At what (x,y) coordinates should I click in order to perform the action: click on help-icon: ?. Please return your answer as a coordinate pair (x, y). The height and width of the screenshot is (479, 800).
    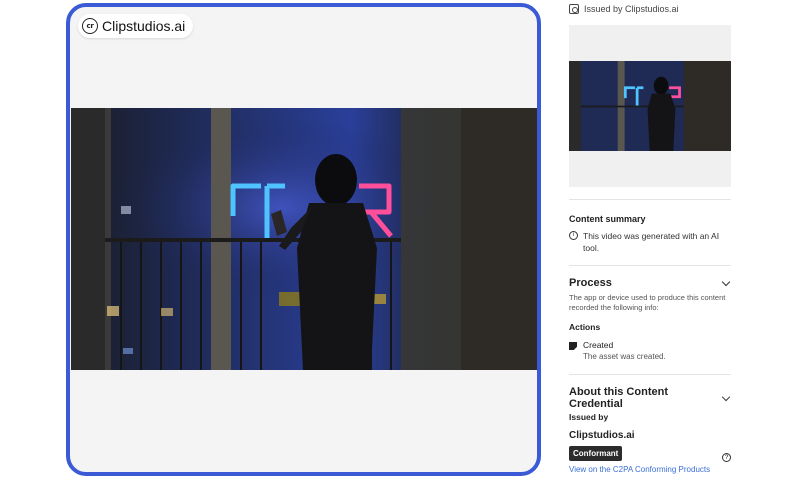
    Looking at the image, I should click on (726, 457).